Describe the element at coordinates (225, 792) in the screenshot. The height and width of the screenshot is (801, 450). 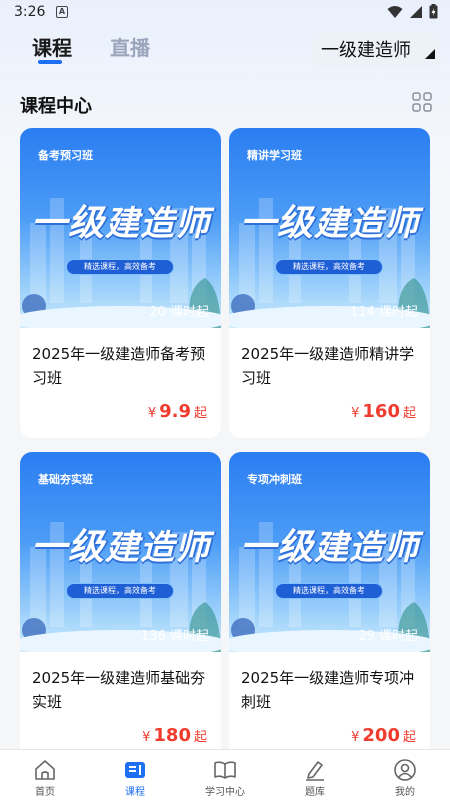
I see `nav-label: 学习中心` at that location.